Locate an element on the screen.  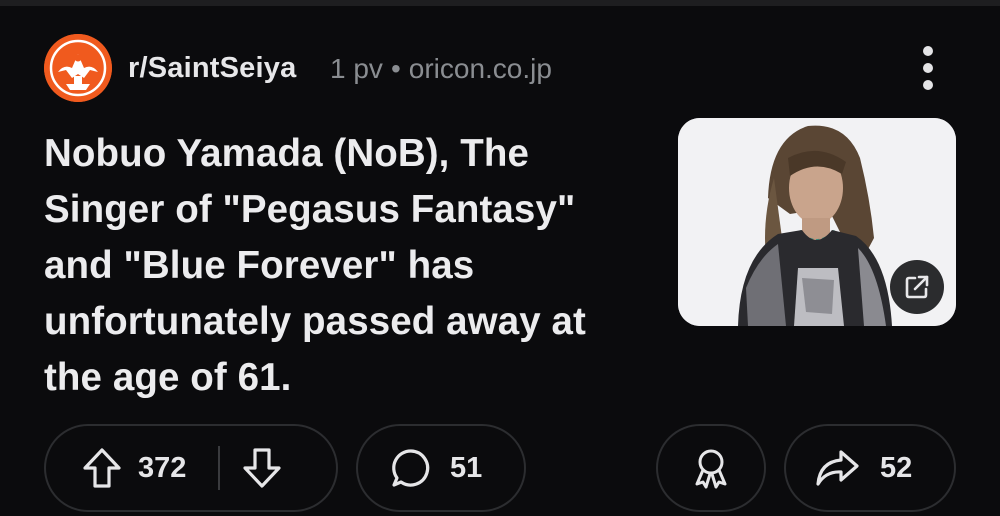
post-meta: 1 pv • oricon.co.jp is located at coordinates (441, 69).